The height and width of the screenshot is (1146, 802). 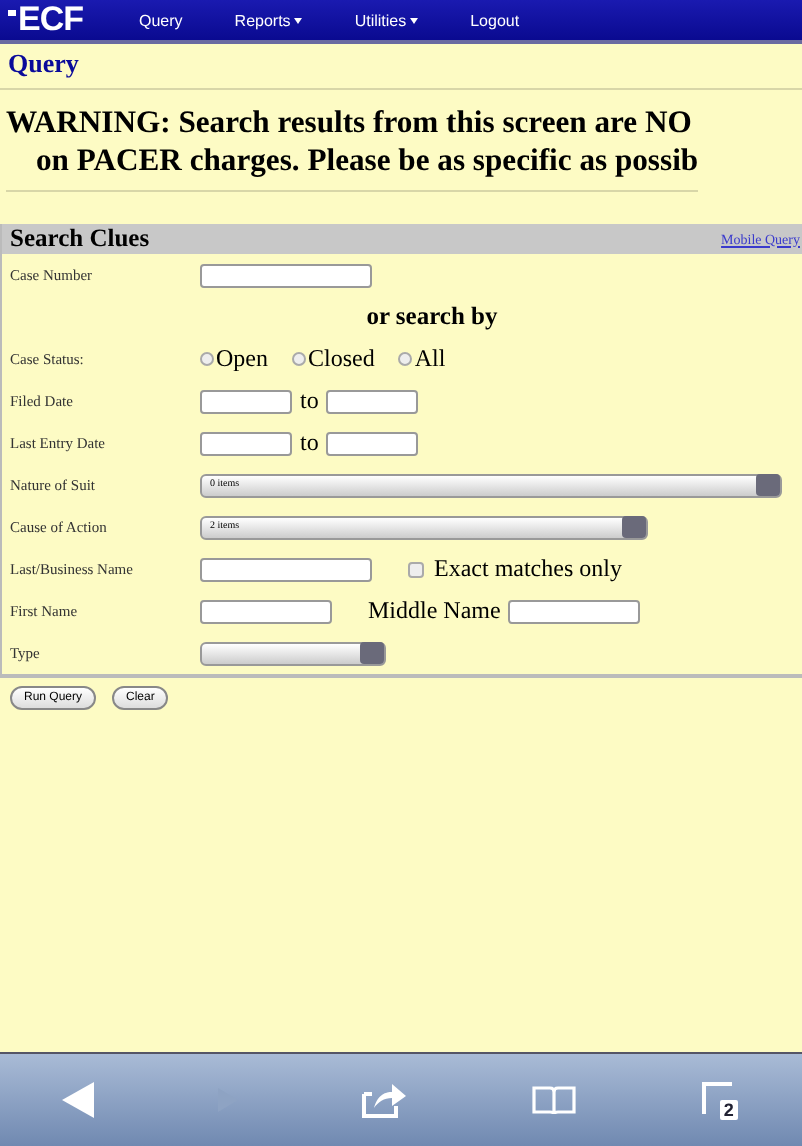 What do you see at coordinates (45, 20) in the screenshot?
I see `ecf-logo: ECF` at bounding box center [45, 20].